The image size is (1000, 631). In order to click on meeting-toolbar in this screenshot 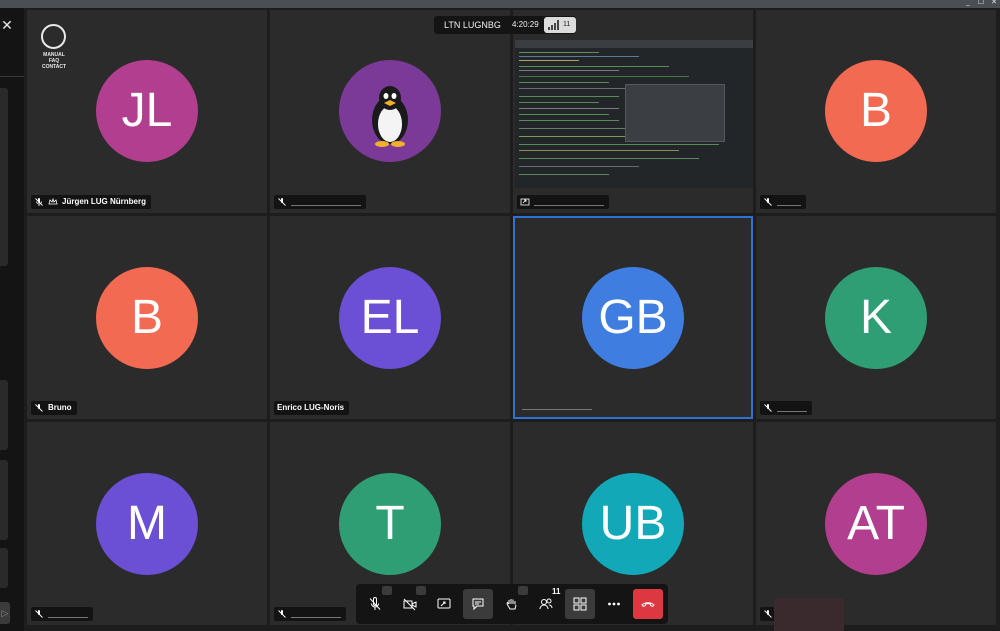, I will do `click(512, 604)`.